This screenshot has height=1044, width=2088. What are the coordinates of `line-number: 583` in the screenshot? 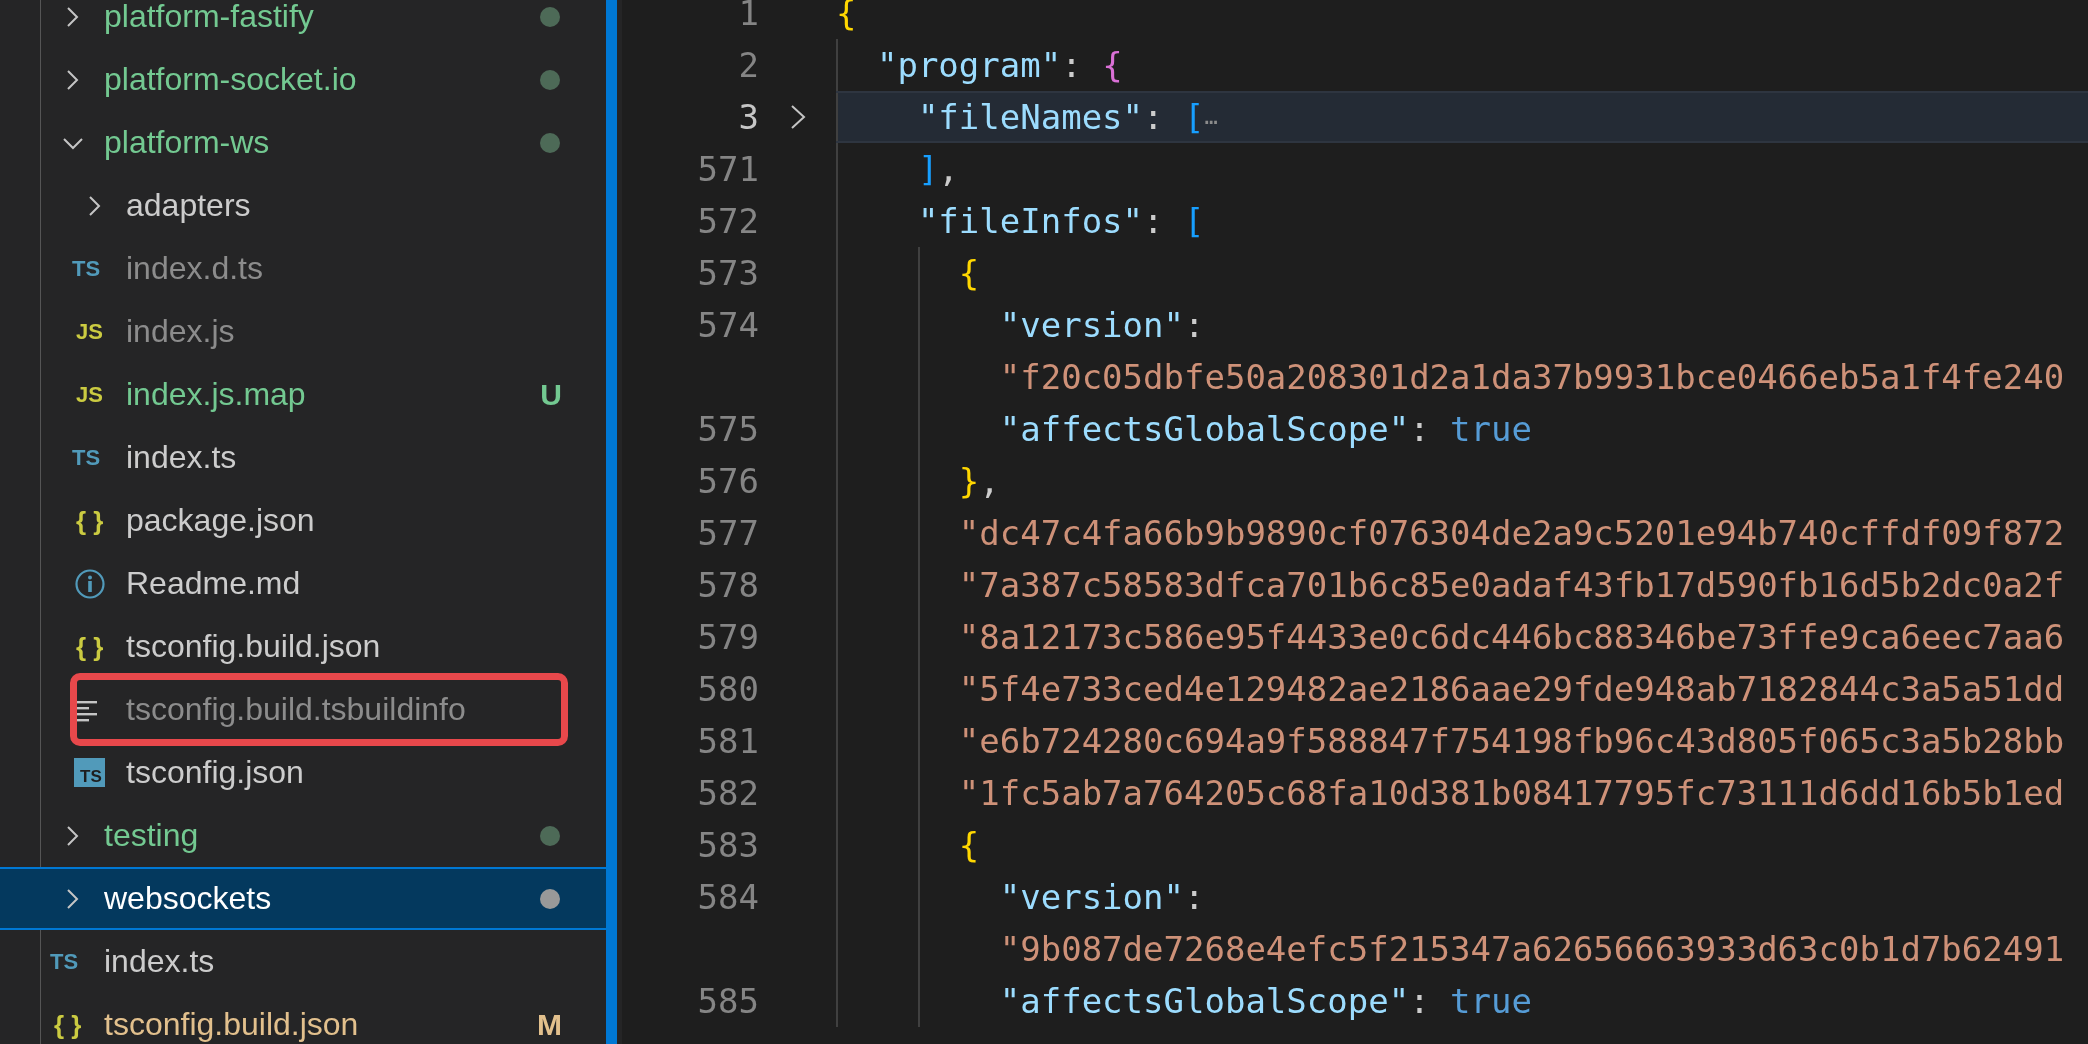 It's located at (727, 845).